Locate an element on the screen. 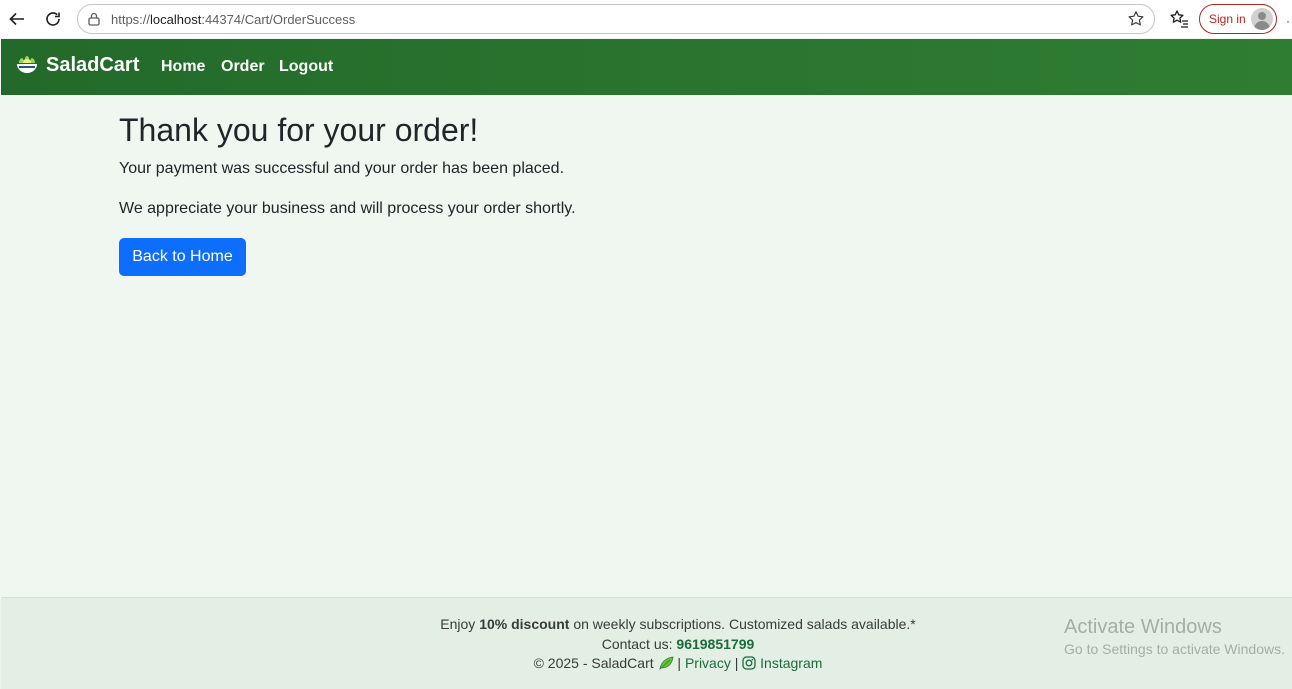 The width and height of the screenshot is (1292, 689). sign-in-button: Sign in is located at coordinates (1238, 19).